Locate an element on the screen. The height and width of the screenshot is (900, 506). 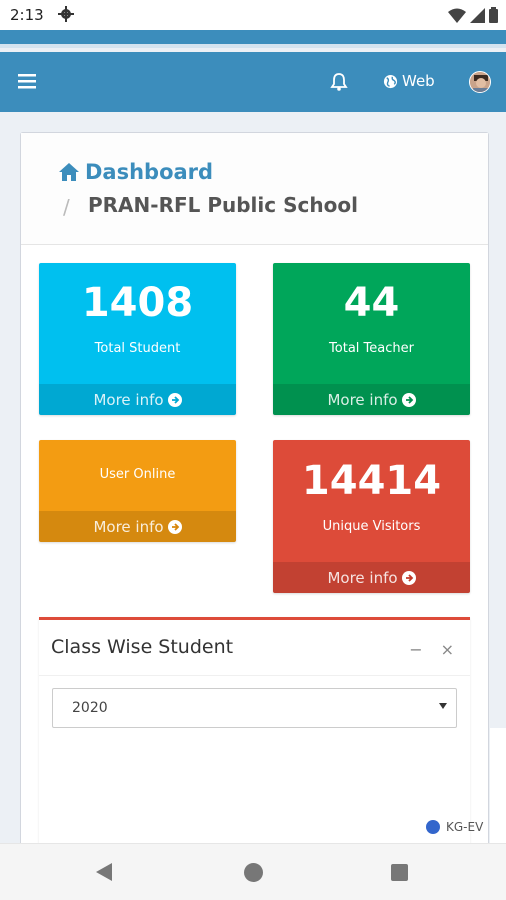
stat-total-teacher: 44 Total Teacher More info is located at coordinates (371, 339).